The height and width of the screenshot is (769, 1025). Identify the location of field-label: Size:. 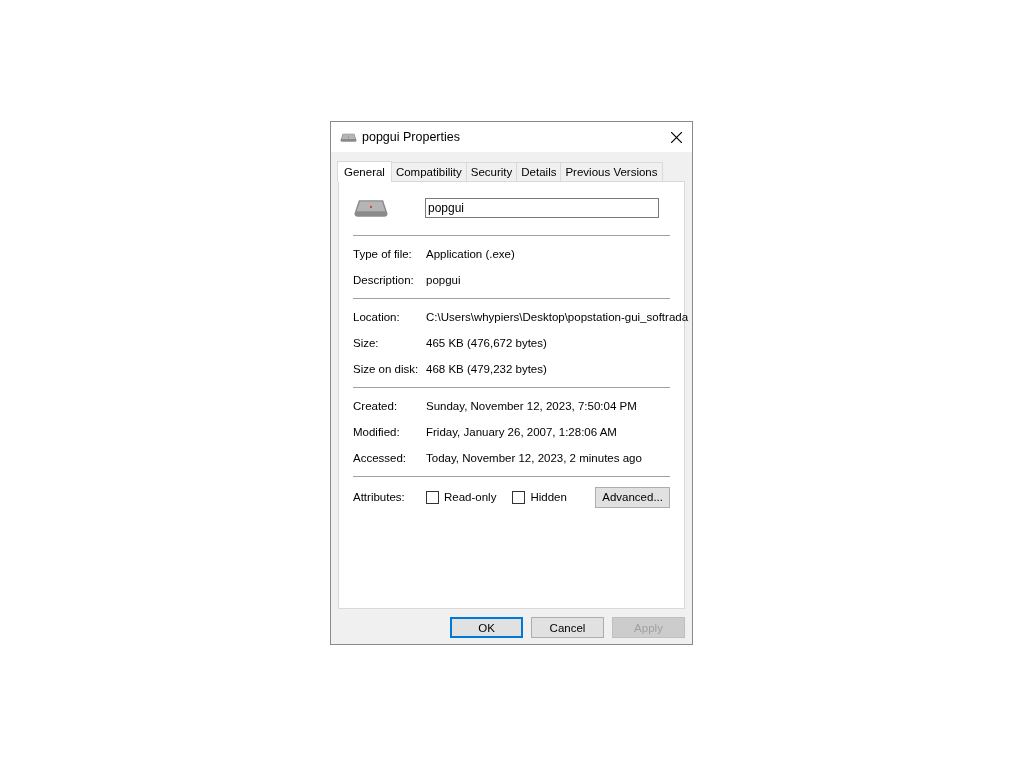
(366, 343).